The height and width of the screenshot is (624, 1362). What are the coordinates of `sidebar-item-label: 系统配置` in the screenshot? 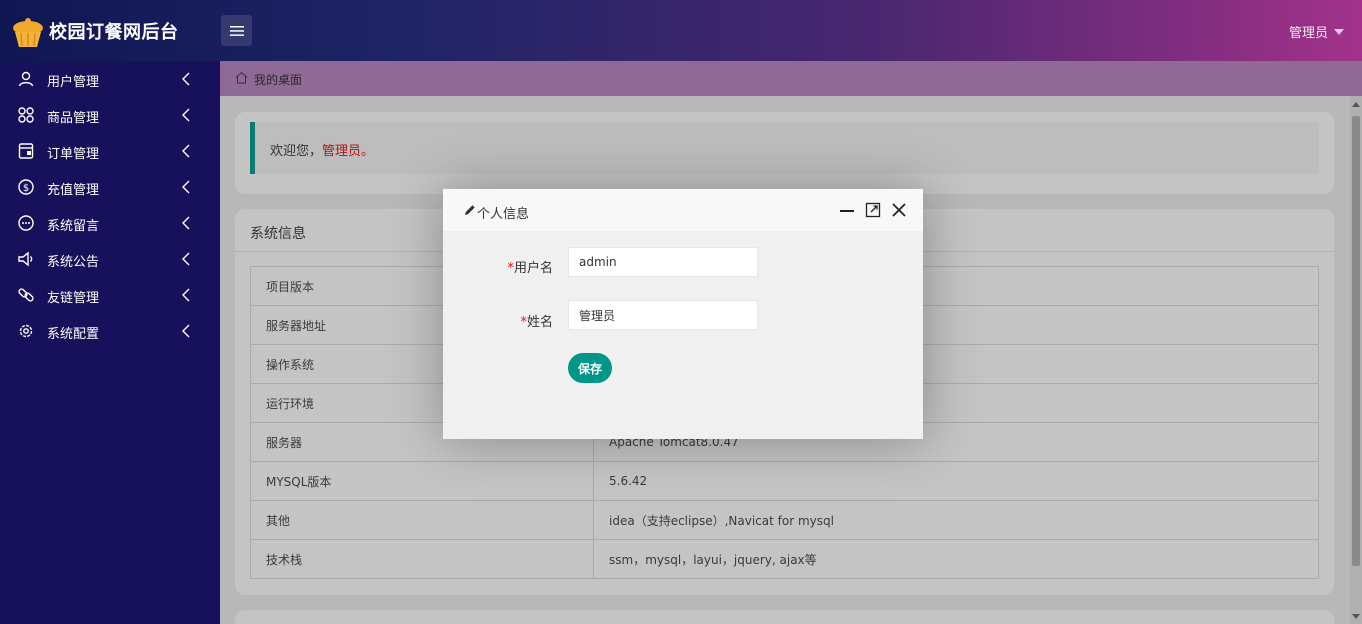 It's located at (73, 334).